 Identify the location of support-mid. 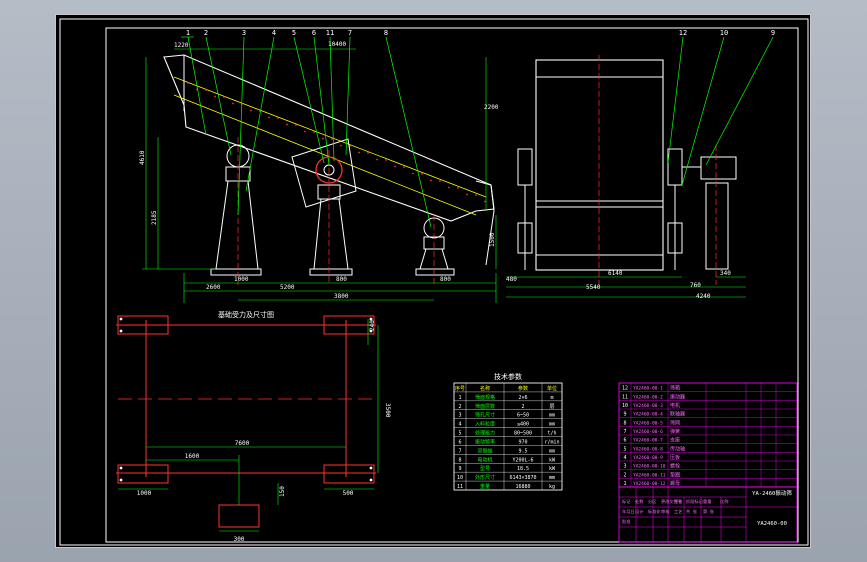
(331, 216).